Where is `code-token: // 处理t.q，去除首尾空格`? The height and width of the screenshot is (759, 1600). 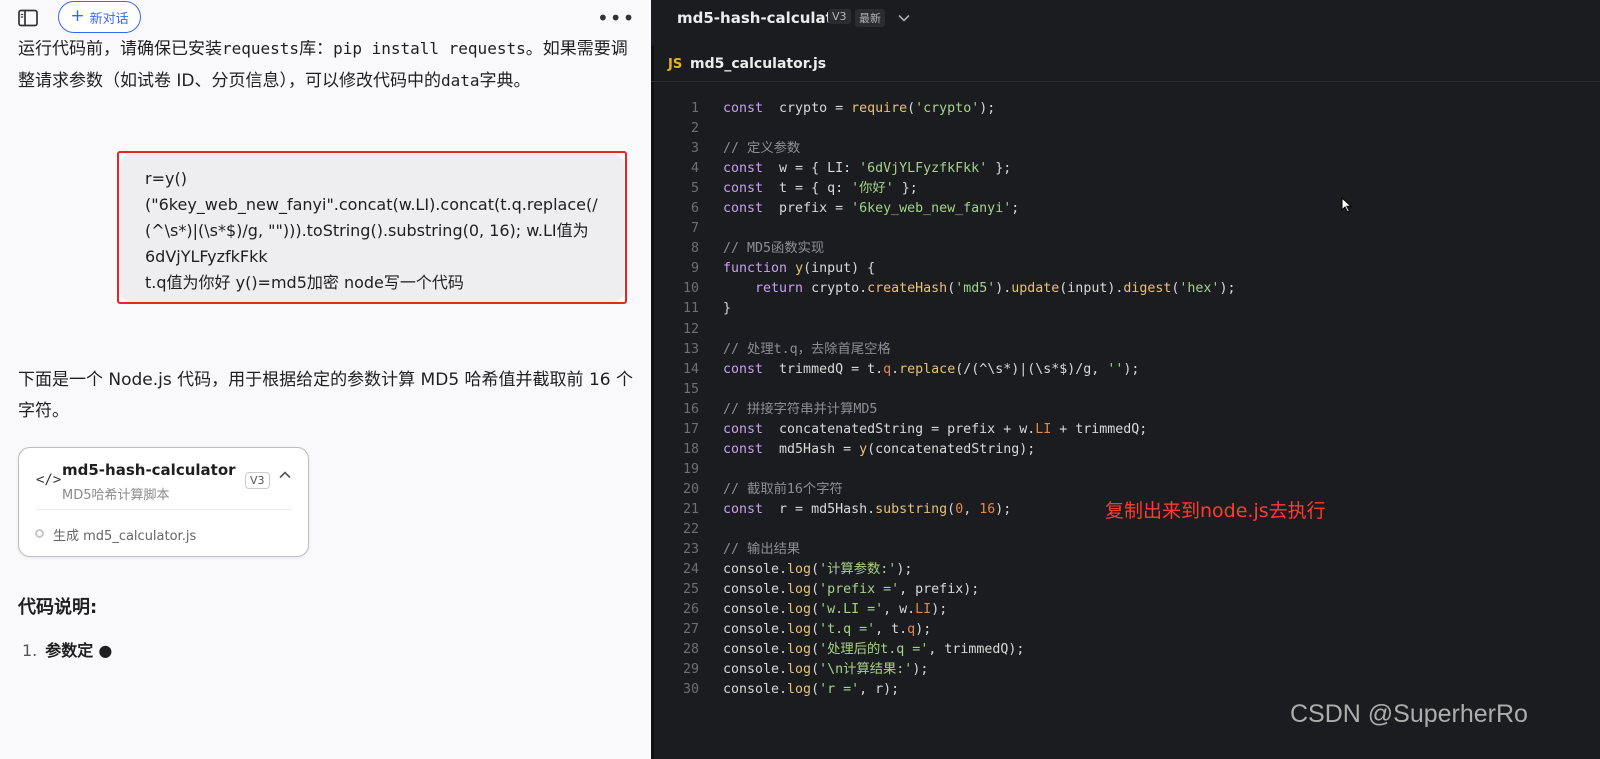 code-token: // 处理t.q，去除首尾空格 is located at coordinates (807, 349).